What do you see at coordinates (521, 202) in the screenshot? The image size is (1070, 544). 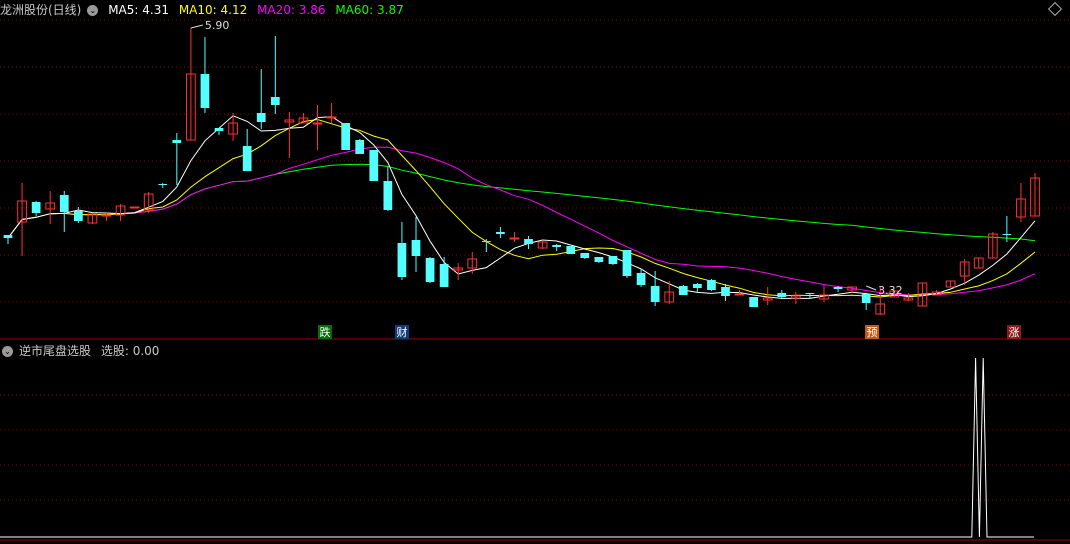 I see `ma60-line` at bounding box center [521, 202].